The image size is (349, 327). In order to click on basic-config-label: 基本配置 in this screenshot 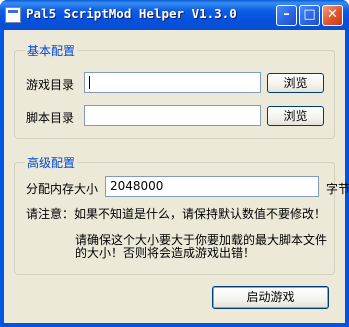, I will do `click(51, 50)`.